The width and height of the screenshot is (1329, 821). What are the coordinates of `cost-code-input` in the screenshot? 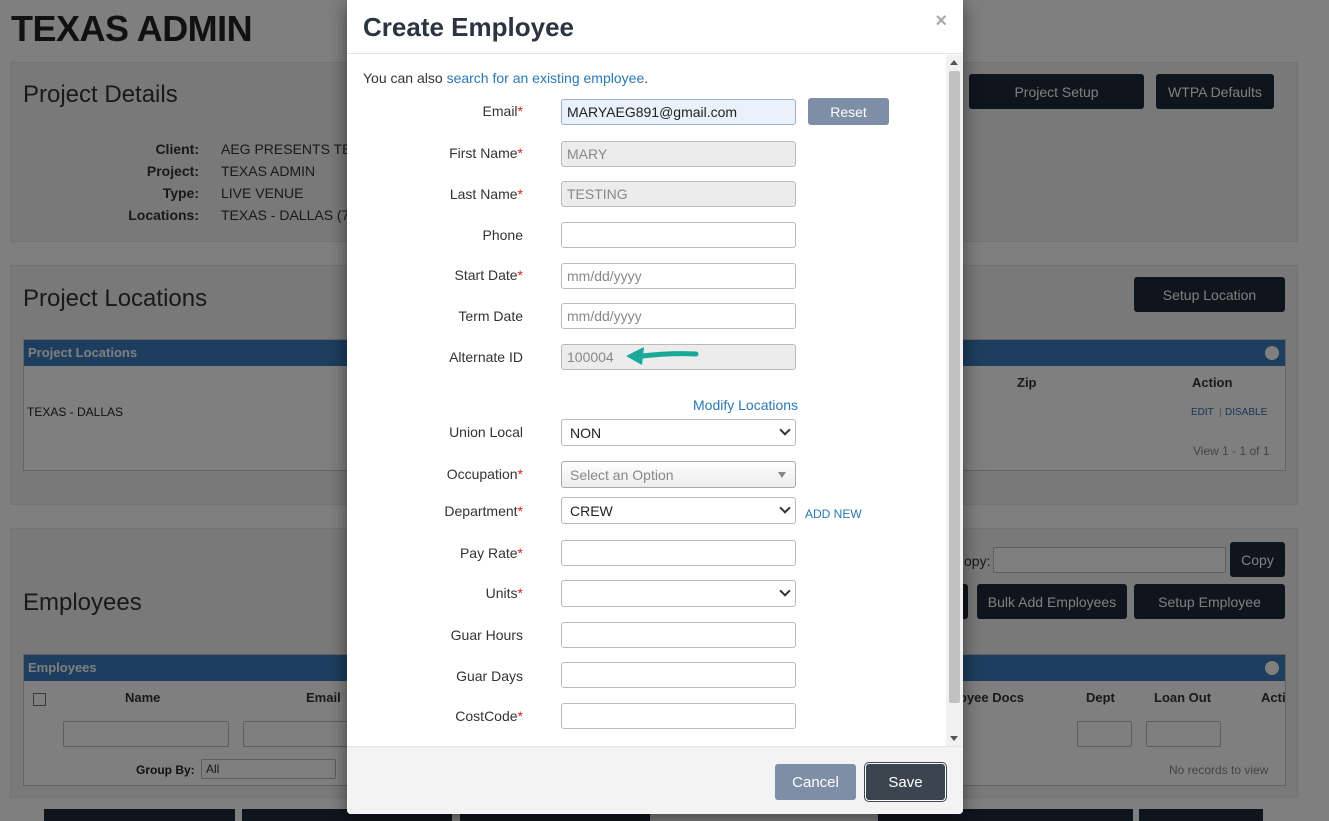 It's located at (678, 716).